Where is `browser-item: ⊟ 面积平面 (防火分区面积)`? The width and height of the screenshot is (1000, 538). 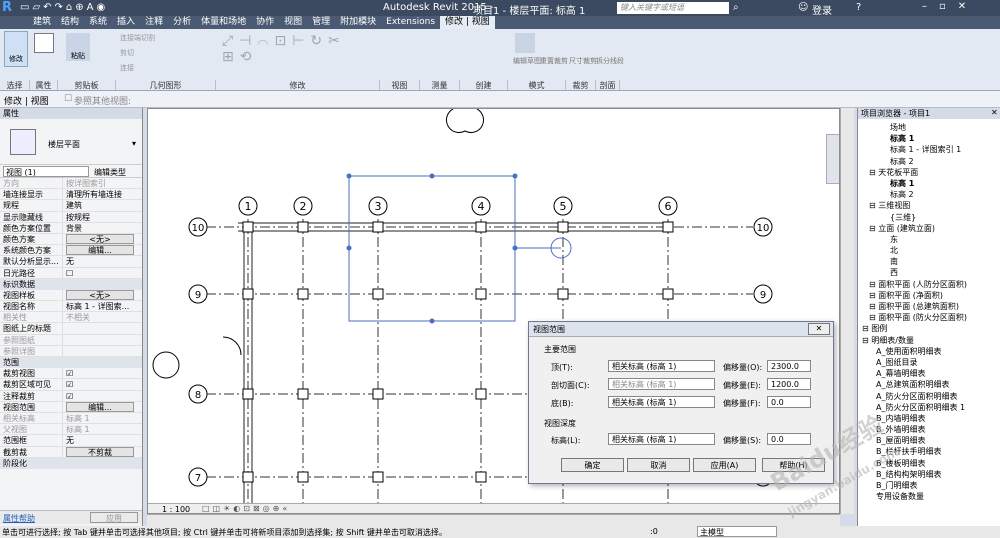
browser-item: ⊟ 面积平面 (防火分区面积) is located at coordinates (929, 317).